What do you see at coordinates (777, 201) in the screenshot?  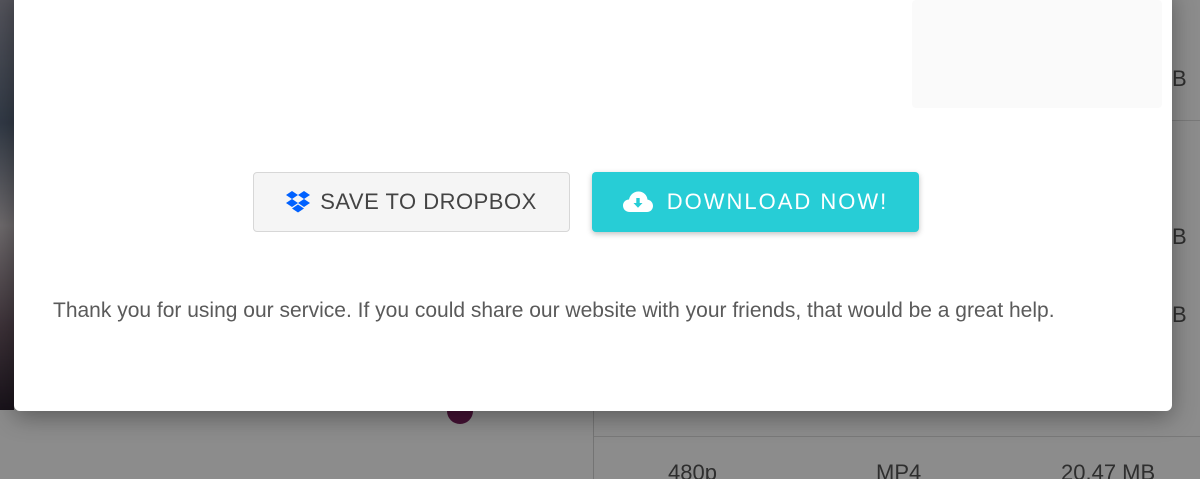 I see `download-button-label: DOWNLOAD NOW!` at bounding box center [777, 201].